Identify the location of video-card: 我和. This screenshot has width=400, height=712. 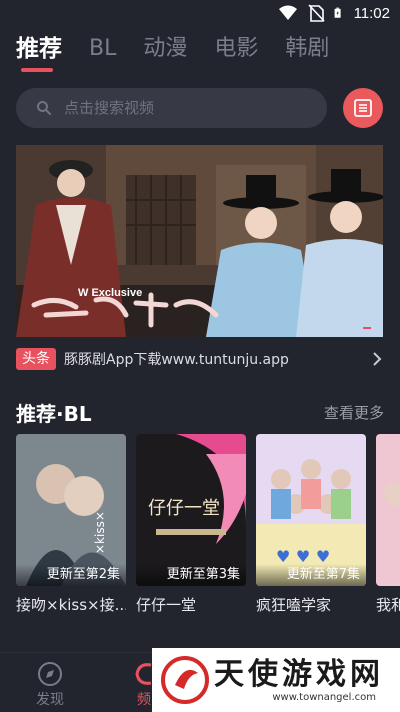
(388, 524).